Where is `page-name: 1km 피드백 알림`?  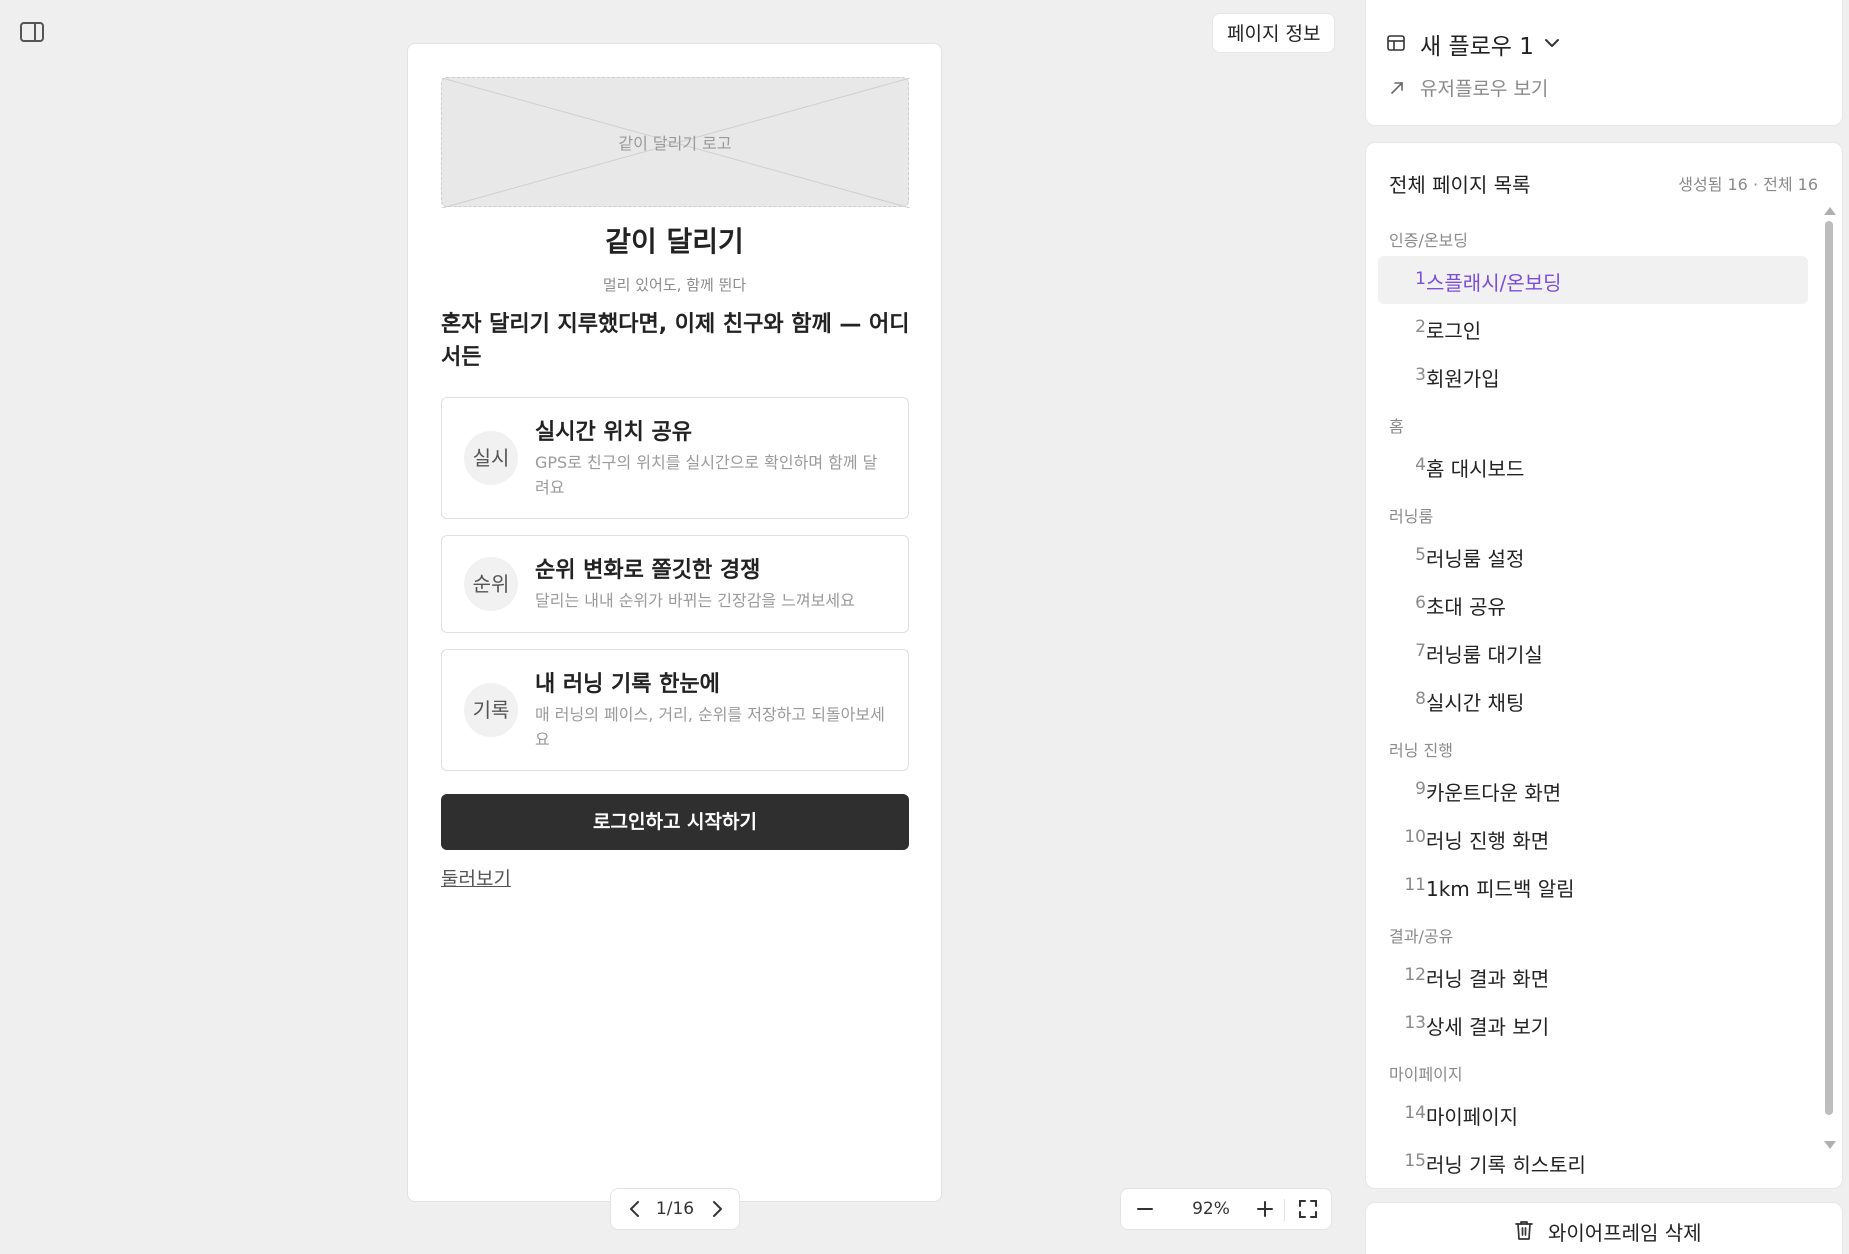
page-name: 1km 피드백 알림 is located at coordinates (1500, 889).